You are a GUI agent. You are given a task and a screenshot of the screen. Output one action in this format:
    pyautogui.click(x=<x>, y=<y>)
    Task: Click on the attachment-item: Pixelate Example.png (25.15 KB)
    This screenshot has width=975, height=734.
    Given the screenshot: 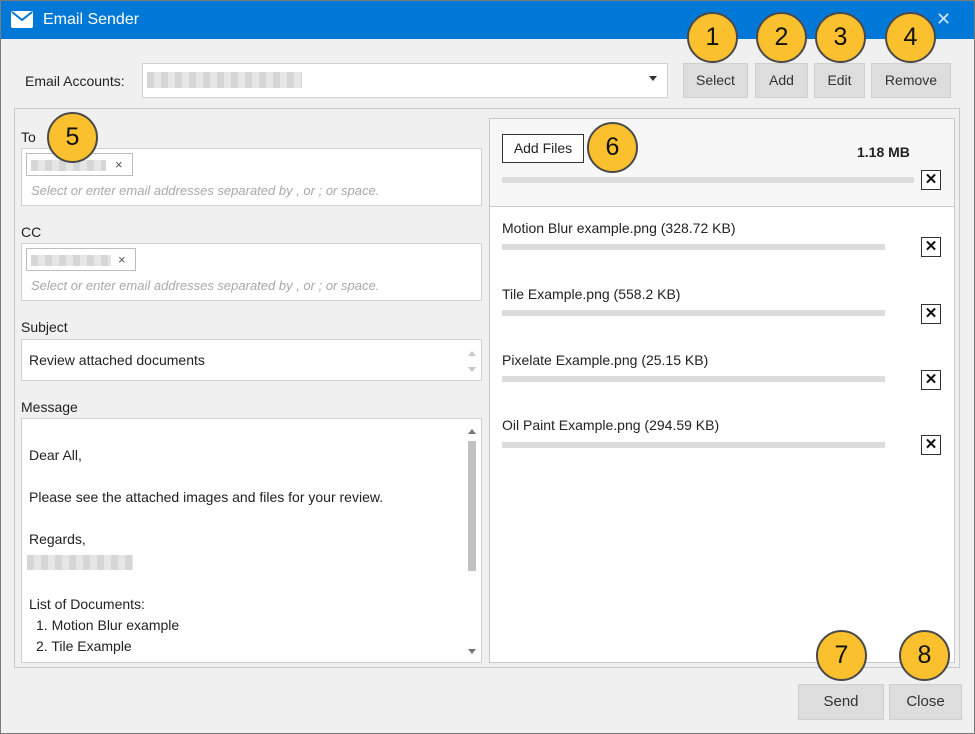 What is the action you would take?
    pyautogui.click(x=605, y=360)
    